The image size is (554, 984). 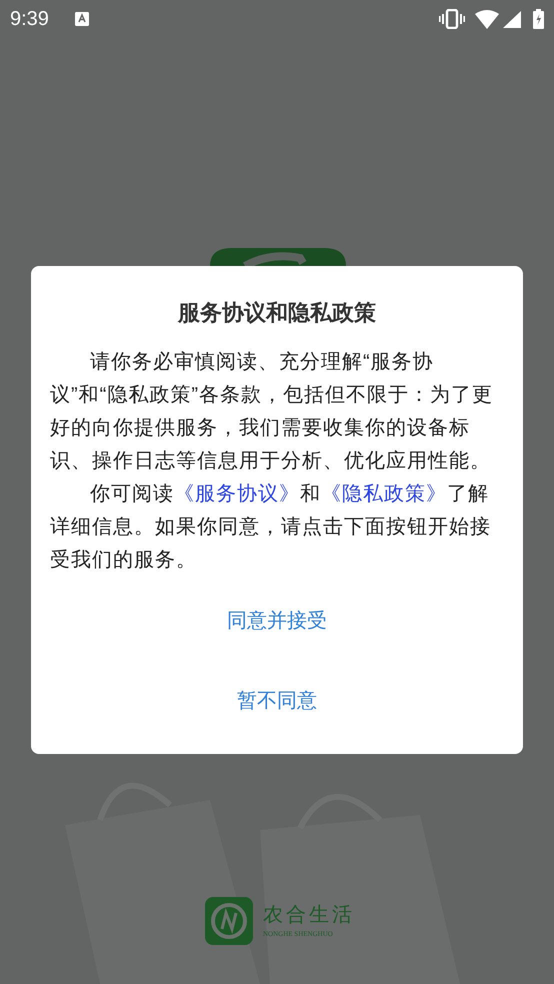 What do you see at coordinates (452, 19) in the screenshot?
I see `vibrate-icon` at bounding box center [452, 19].